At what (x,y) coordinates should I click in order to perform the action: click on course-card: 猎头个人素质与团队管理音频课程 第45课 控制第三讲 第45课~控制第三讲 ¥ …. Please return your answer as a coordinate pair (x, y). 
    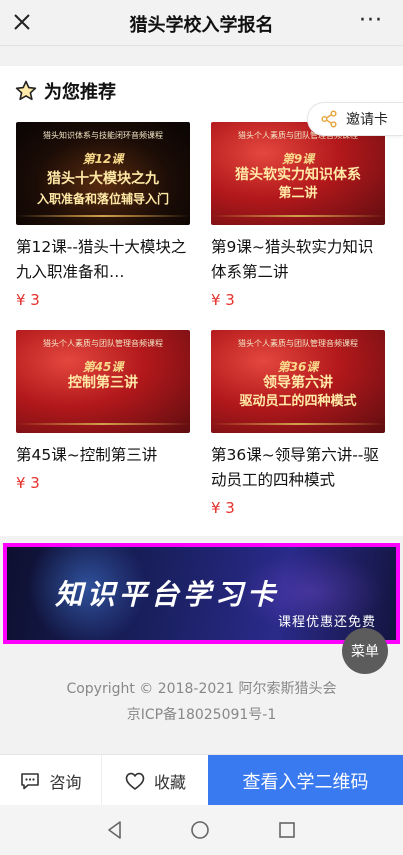
    Looking at the image, I should click on (105, 411).